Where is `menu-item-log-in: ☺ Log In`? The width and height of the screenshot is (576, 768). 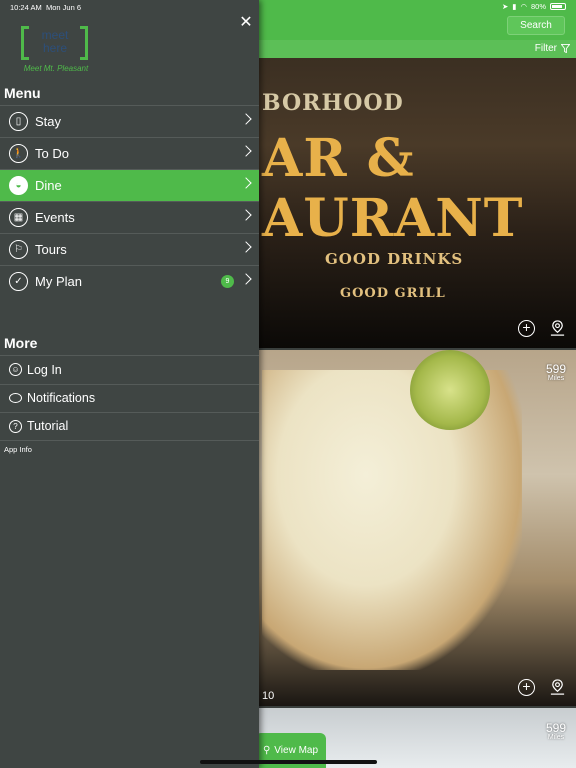 menu-item-log-in: ☺ Log In is located at coordinates (129, 369).